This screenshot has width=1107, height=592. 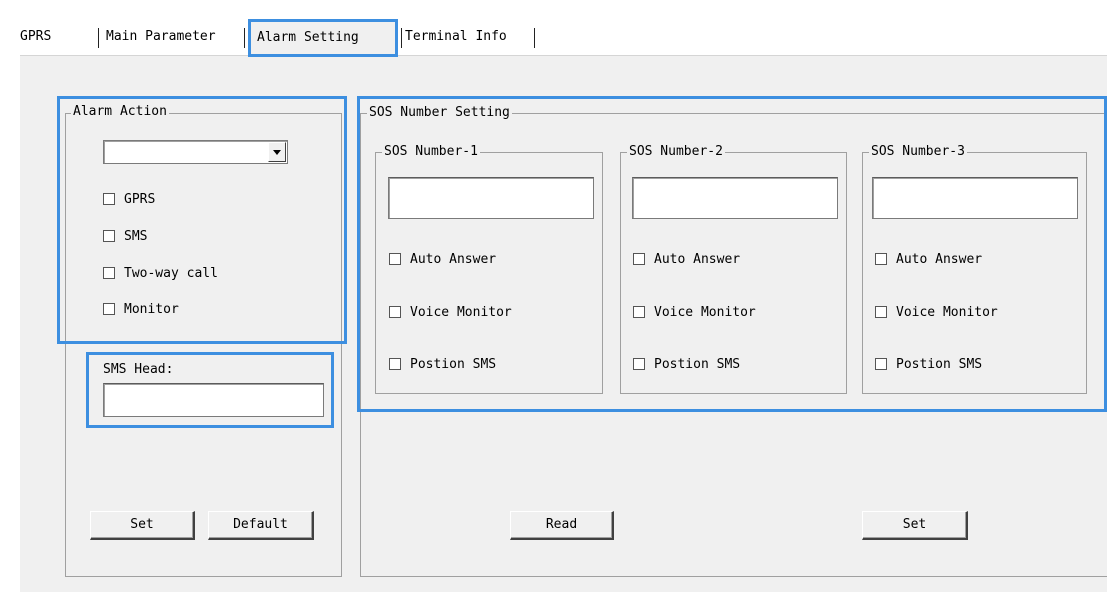 I want to click on sos2-auto-answer-row: Auto Answer, so click(x=686, y=260).